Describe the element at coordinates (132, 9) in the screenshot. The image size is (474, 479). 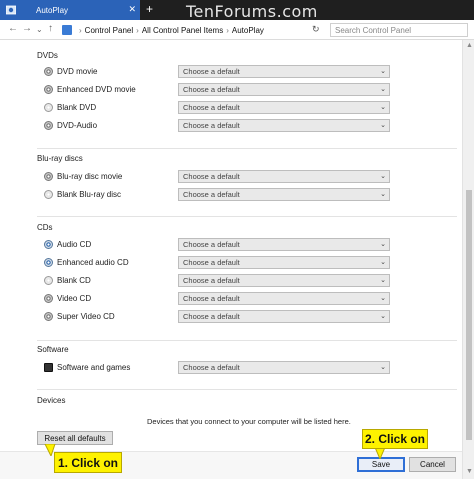
I see `tab-close-icon: ✕` at that location.